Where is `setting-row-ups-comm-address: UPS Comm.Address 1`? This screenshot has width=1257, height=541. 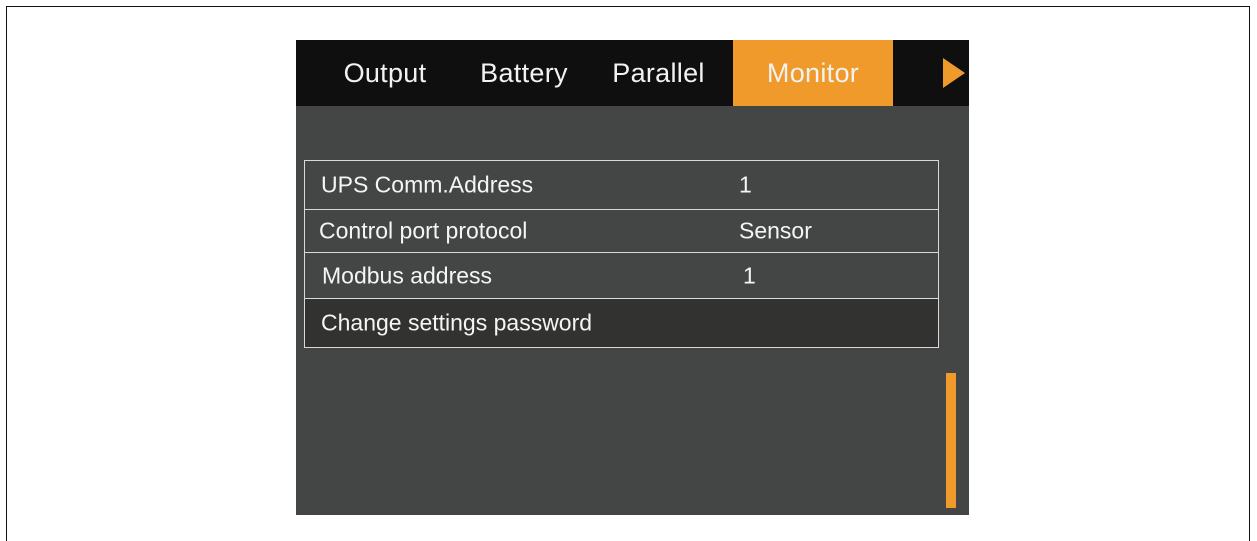
setting-row-ups-comm-address: UPS Comm.Address 1 is located at coordinates (621, 185).